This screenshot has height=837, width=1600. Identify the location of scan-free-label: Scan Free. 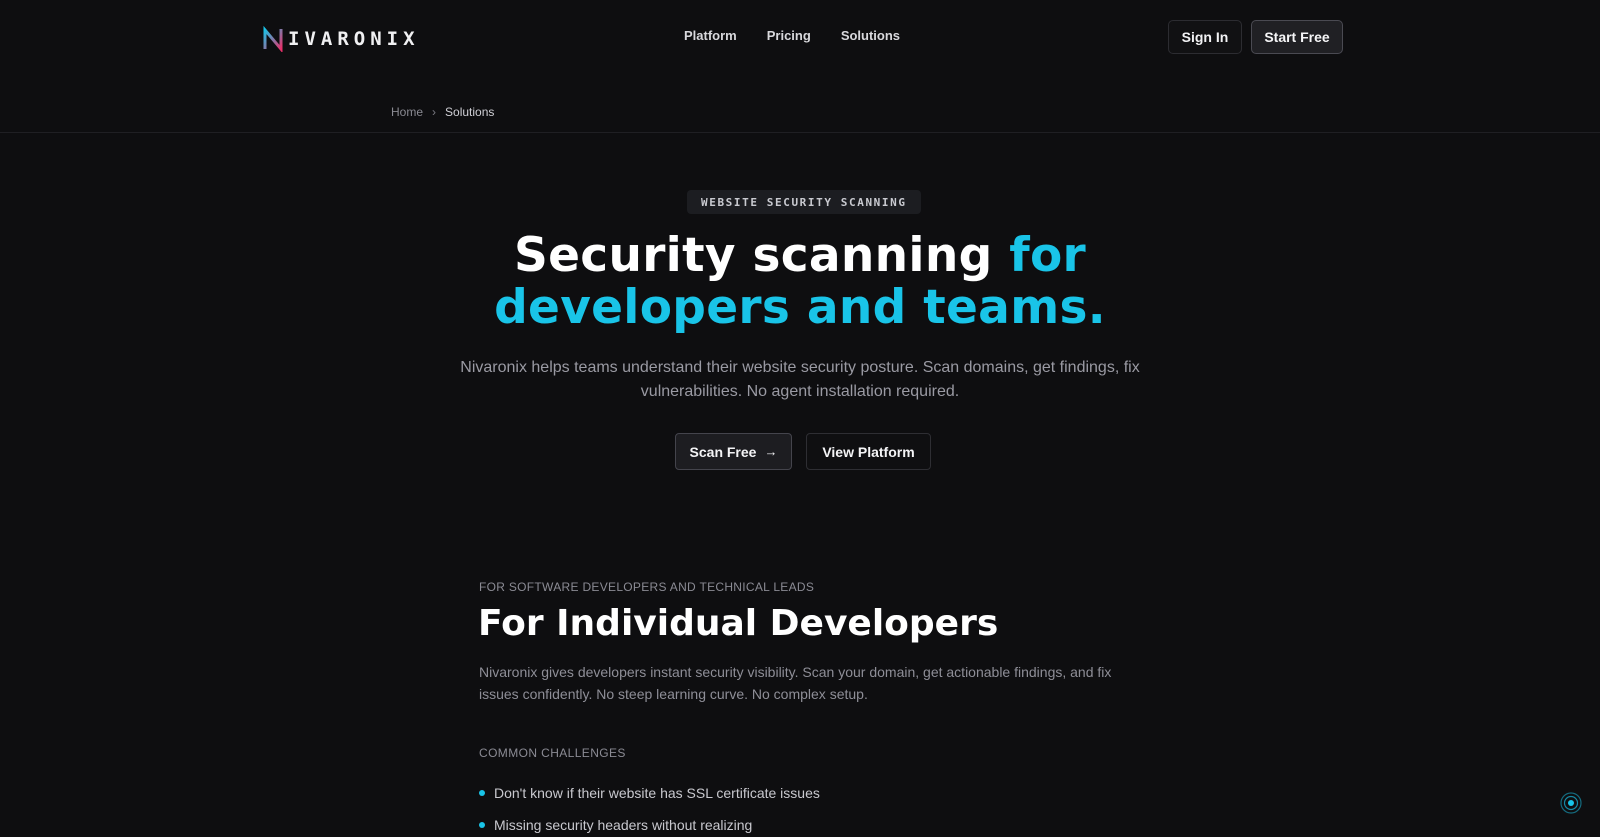
(723, 451).